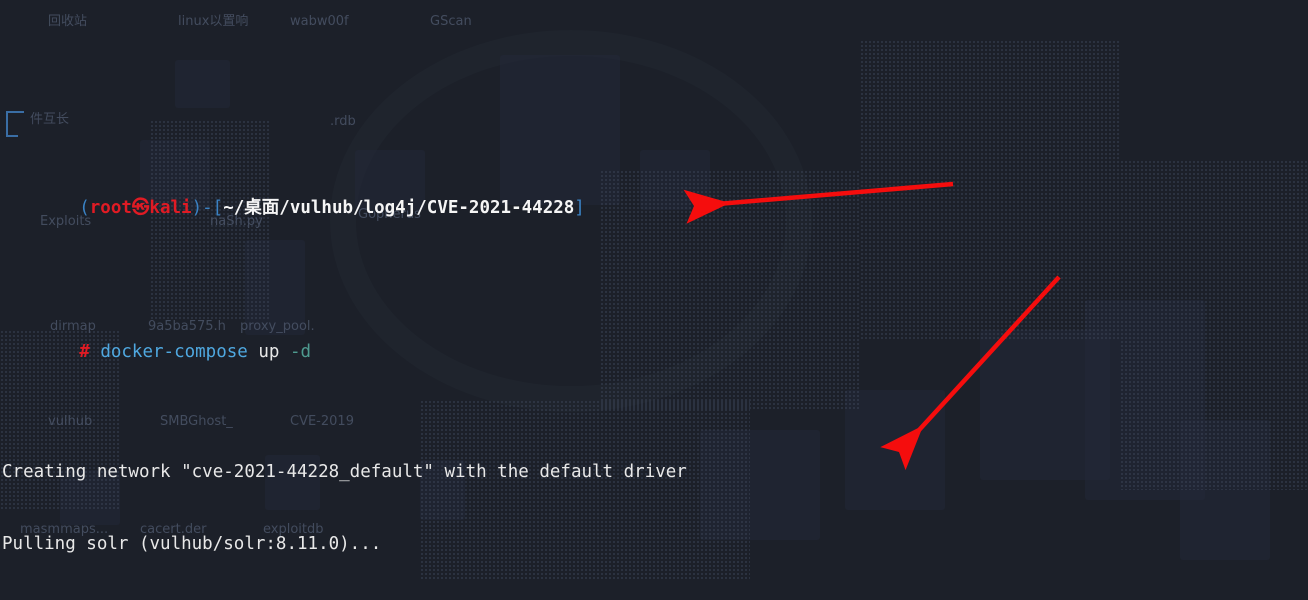 The height and width of the screenshot is (600, 1308). I want to click on prompt-paren-open: (, so click(84, 208).